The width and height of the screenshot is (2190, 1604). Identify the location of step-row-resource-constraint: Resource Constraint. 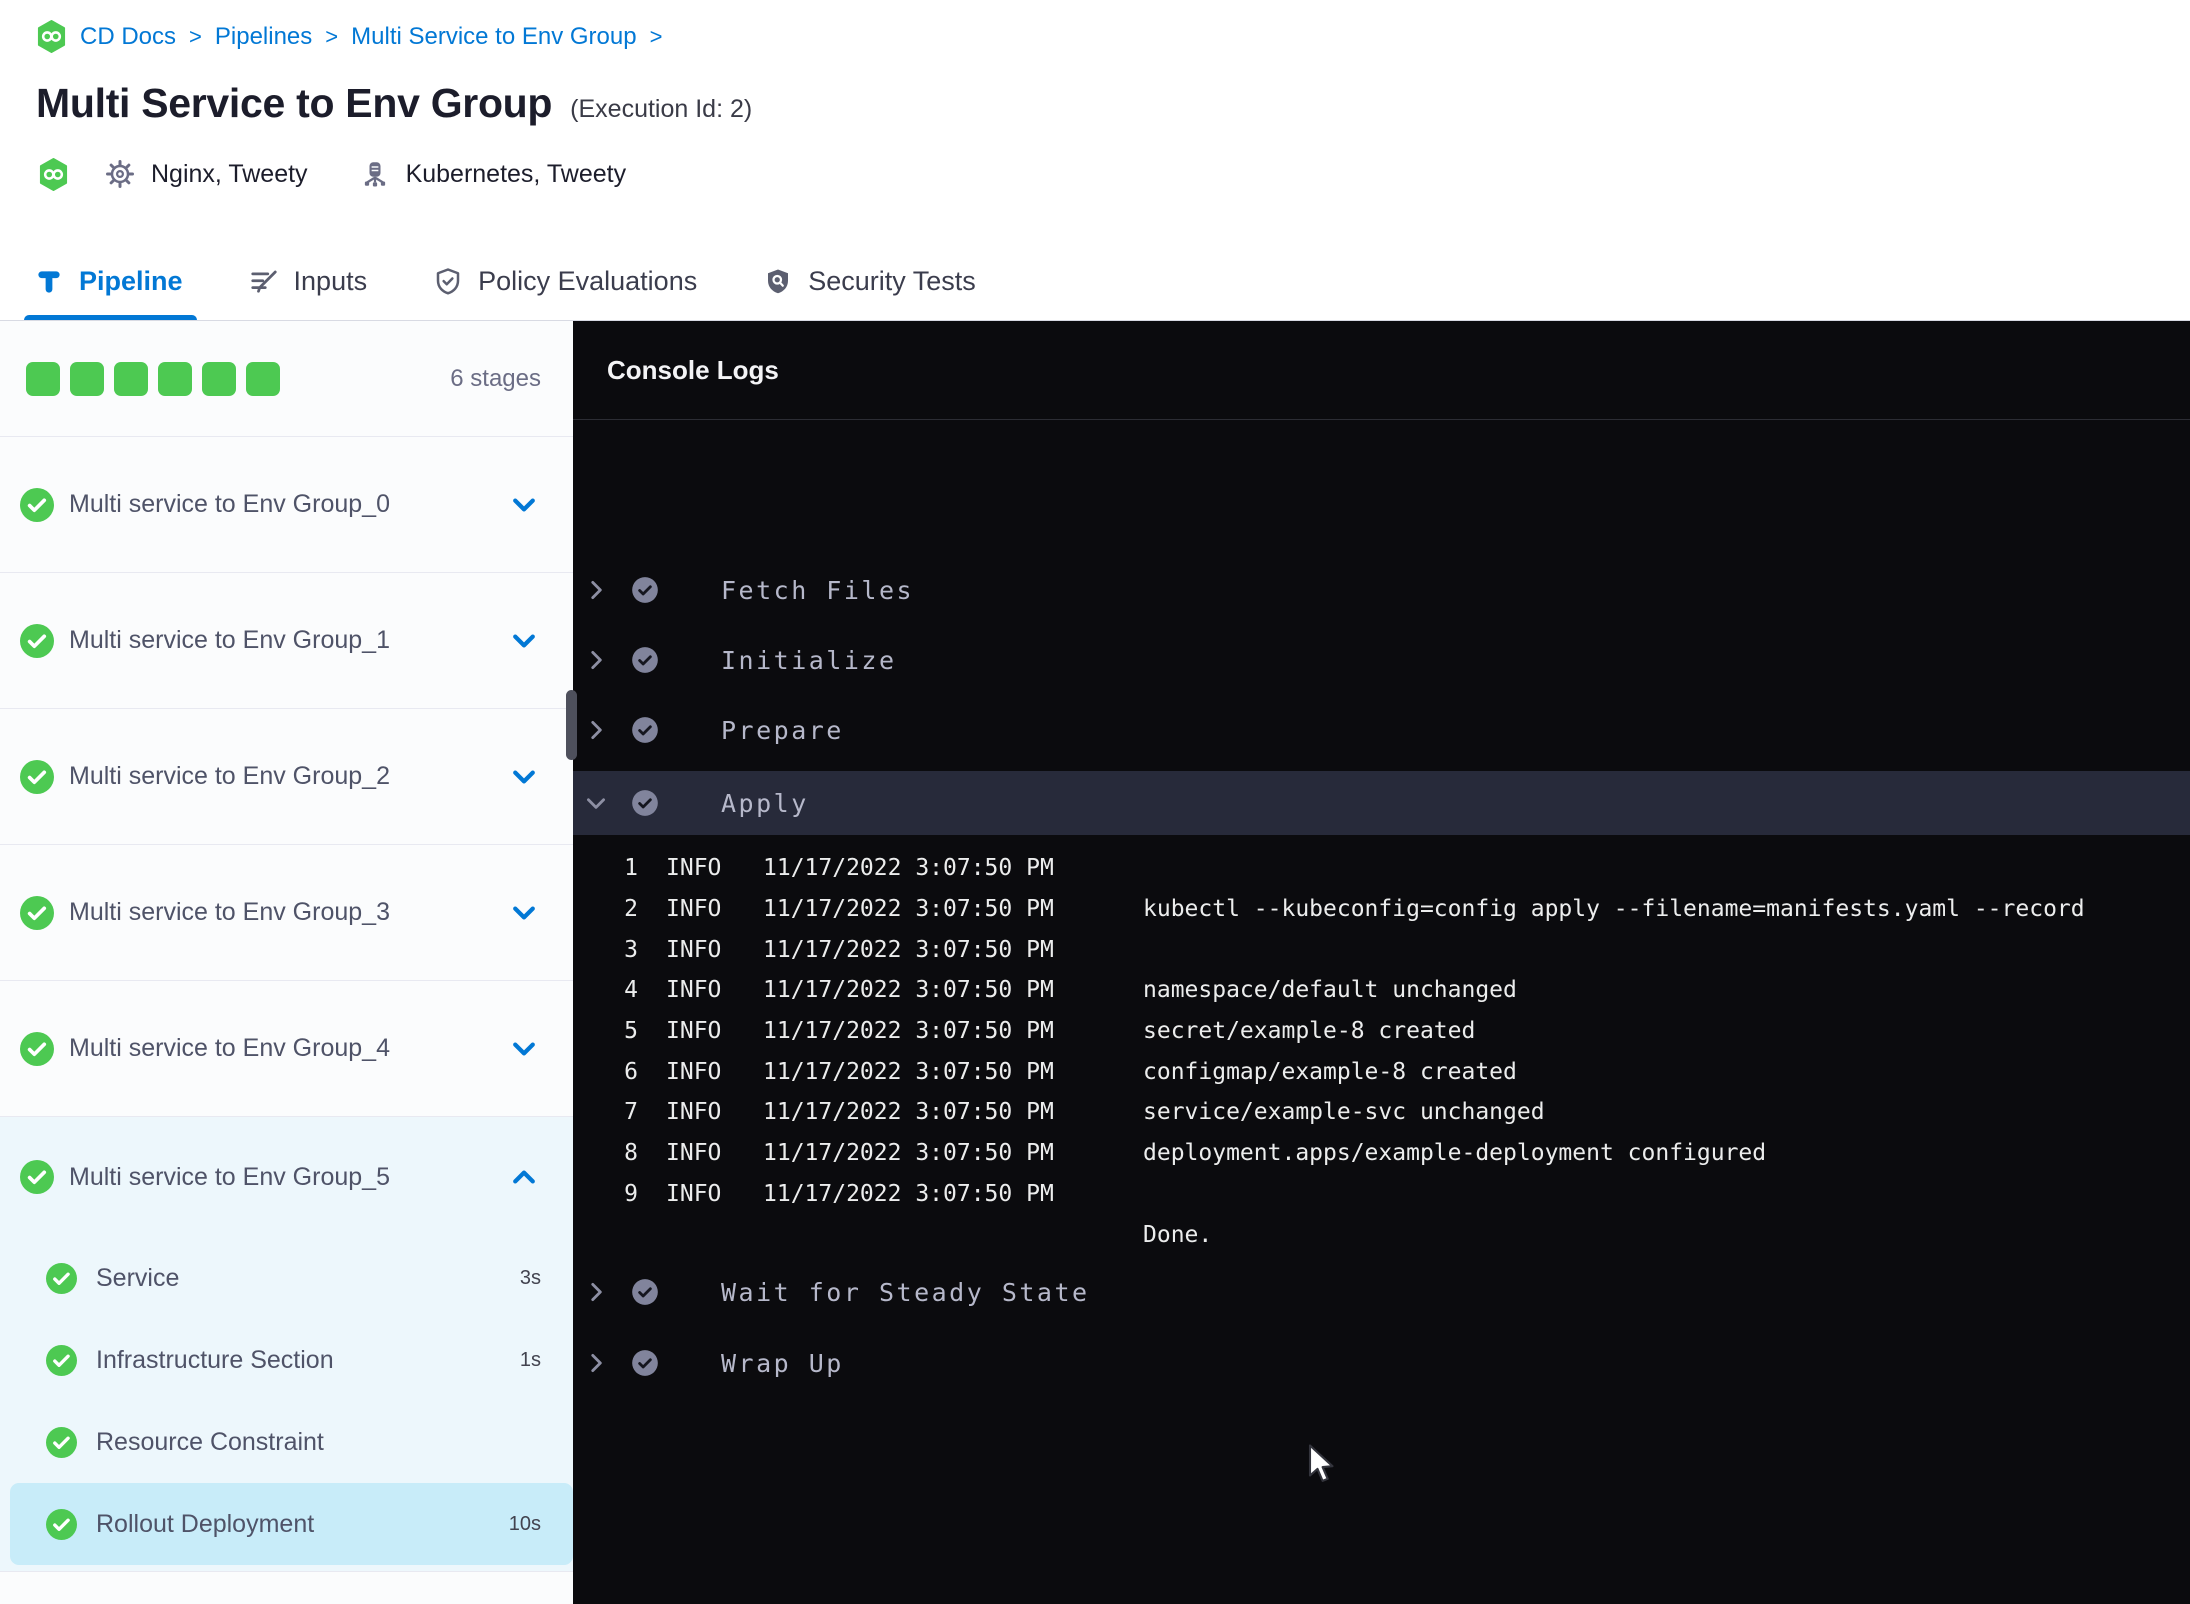
(286, 1442).